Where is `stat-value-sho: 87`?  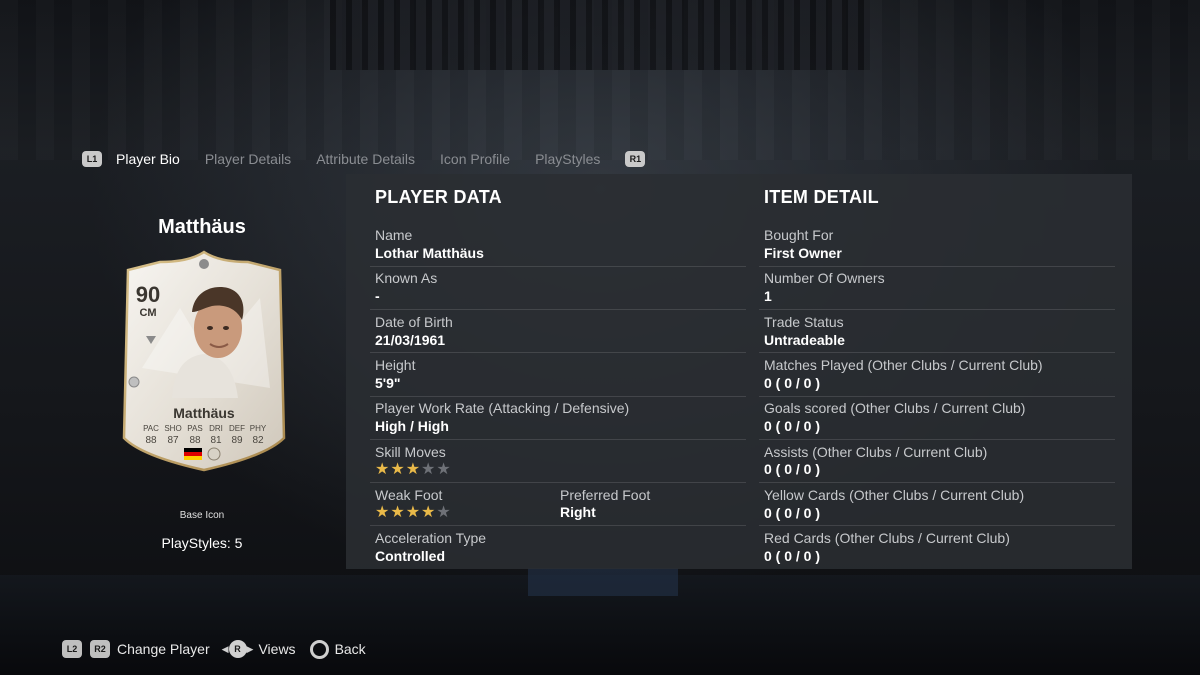 stat-value-sho: 87 is located at coordinates (173, 440).